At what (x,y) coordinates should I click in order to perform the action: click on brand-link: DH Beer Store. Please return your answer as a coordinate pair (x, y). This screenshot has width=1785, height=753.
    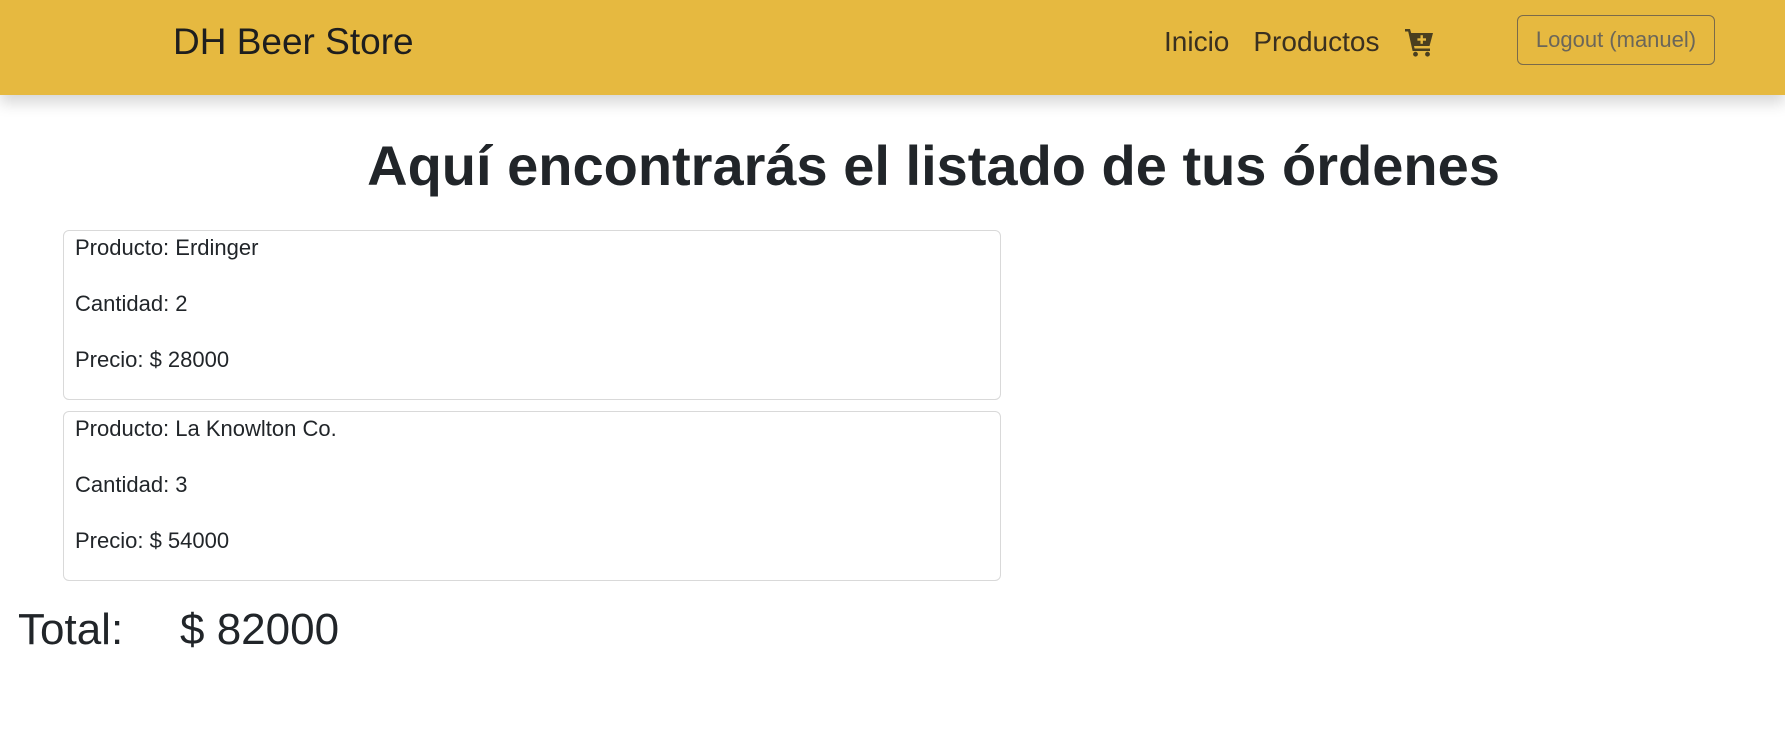
    Looking at the image, I should click on (293, 42).